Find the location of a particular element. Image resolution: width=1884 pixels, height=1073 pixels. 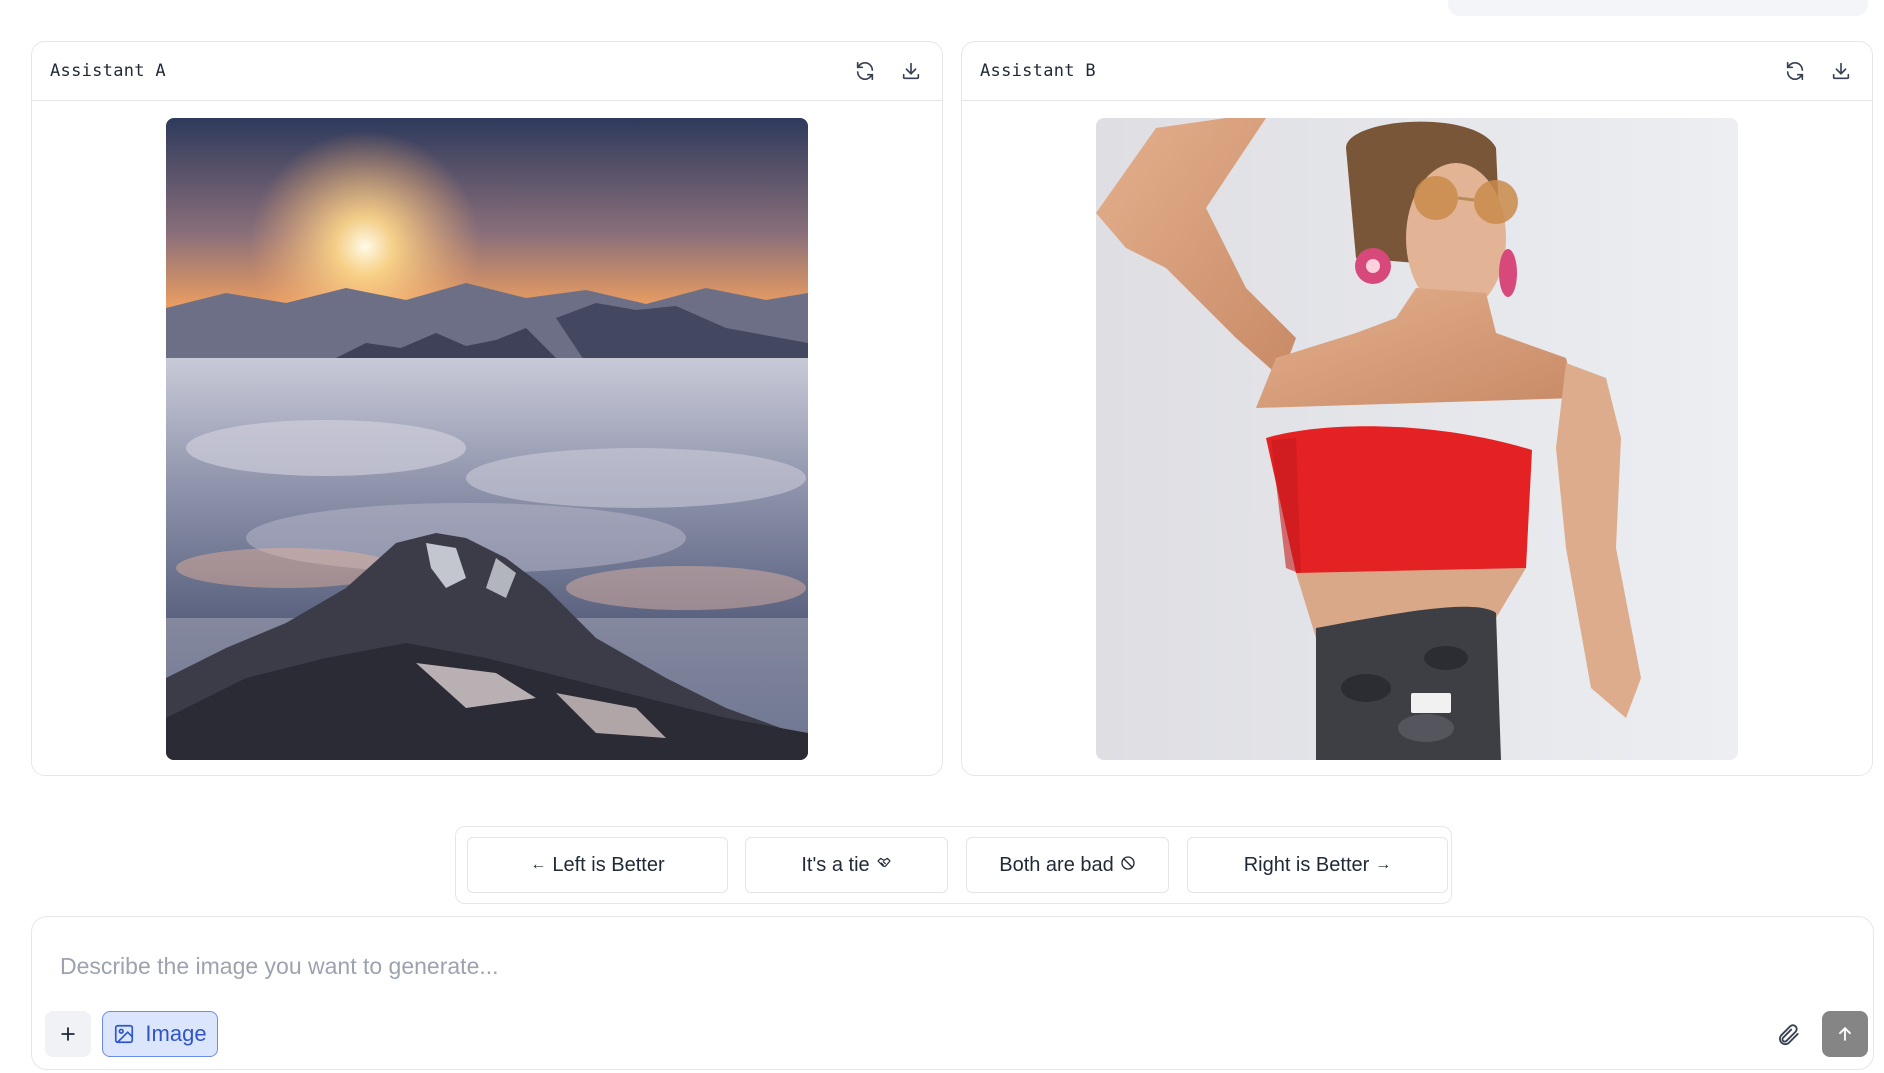

assistant-a-header: Assistant A is located at coordinates (487, 71).